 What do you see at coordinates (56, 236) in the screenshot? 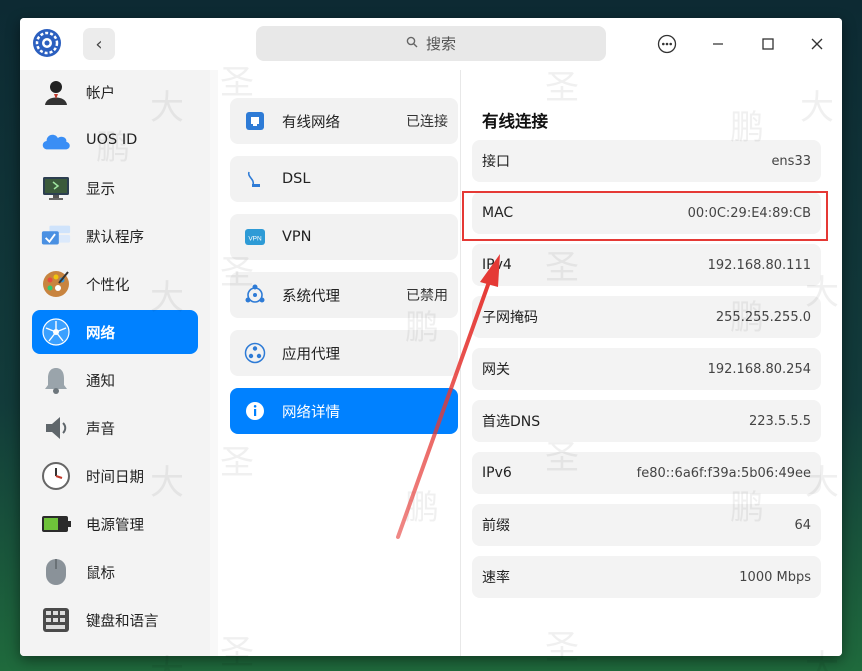
I see `default-apps-icon` at bounding box center [56, 236].